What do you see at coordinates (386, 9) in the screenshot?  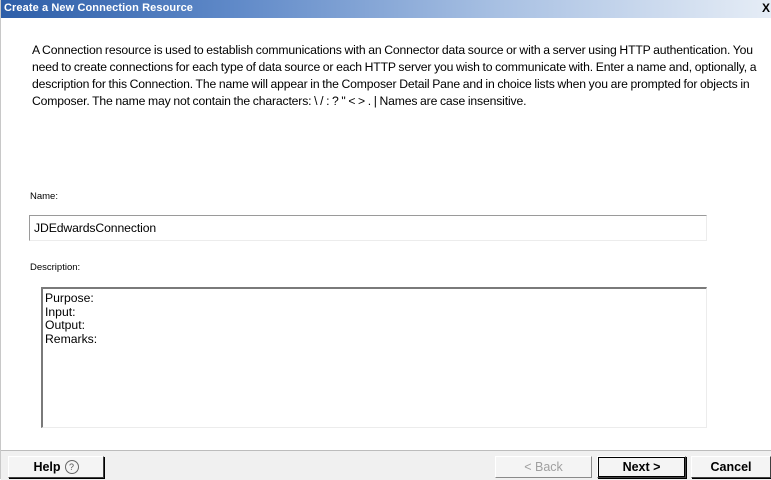 I see `title-bar: Create a New Connection Resource X` at bounding box center [386, 9].